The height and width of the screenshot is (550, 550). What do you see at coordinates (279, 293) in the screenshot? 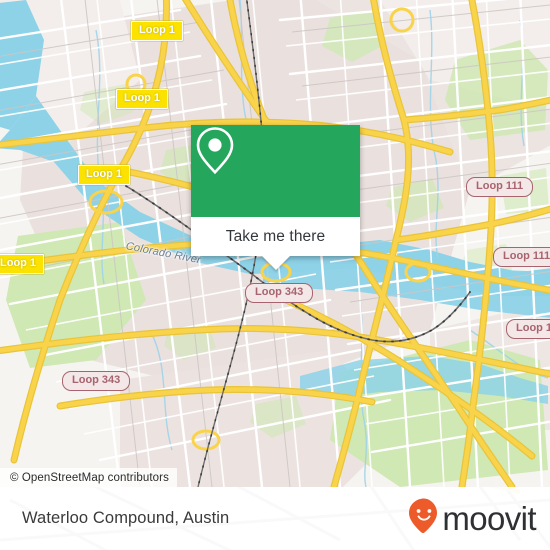
I see `road-shield-loop-343-center: Loop 343` at bounding box center [279, 293].